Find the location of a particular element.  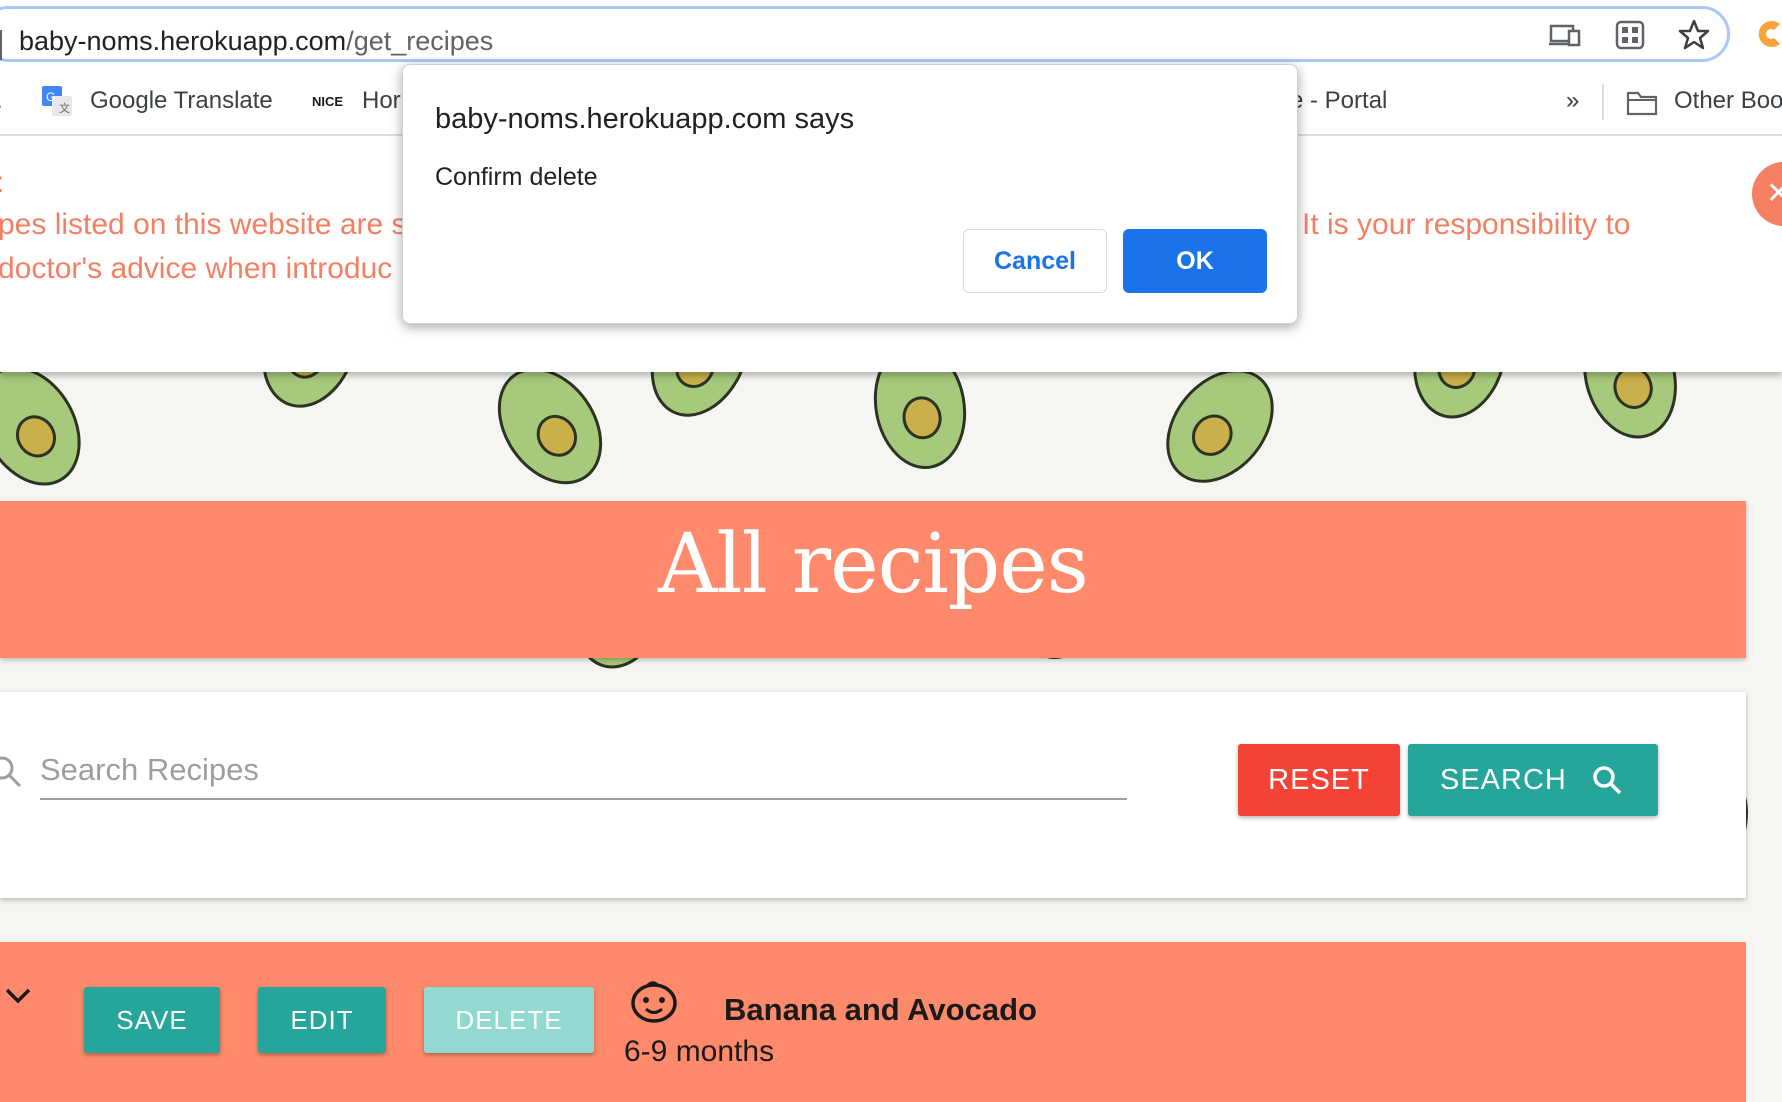

bookmark-home: Hor is located at coordinates (381, 101).